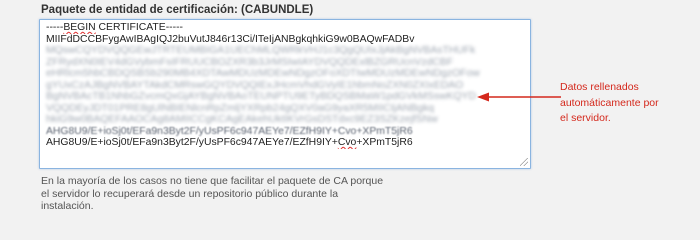  What do you see at coordinates (67, 206) in the screenshot?
I see `help-line: instalación.` at bounding box center [67, 206].